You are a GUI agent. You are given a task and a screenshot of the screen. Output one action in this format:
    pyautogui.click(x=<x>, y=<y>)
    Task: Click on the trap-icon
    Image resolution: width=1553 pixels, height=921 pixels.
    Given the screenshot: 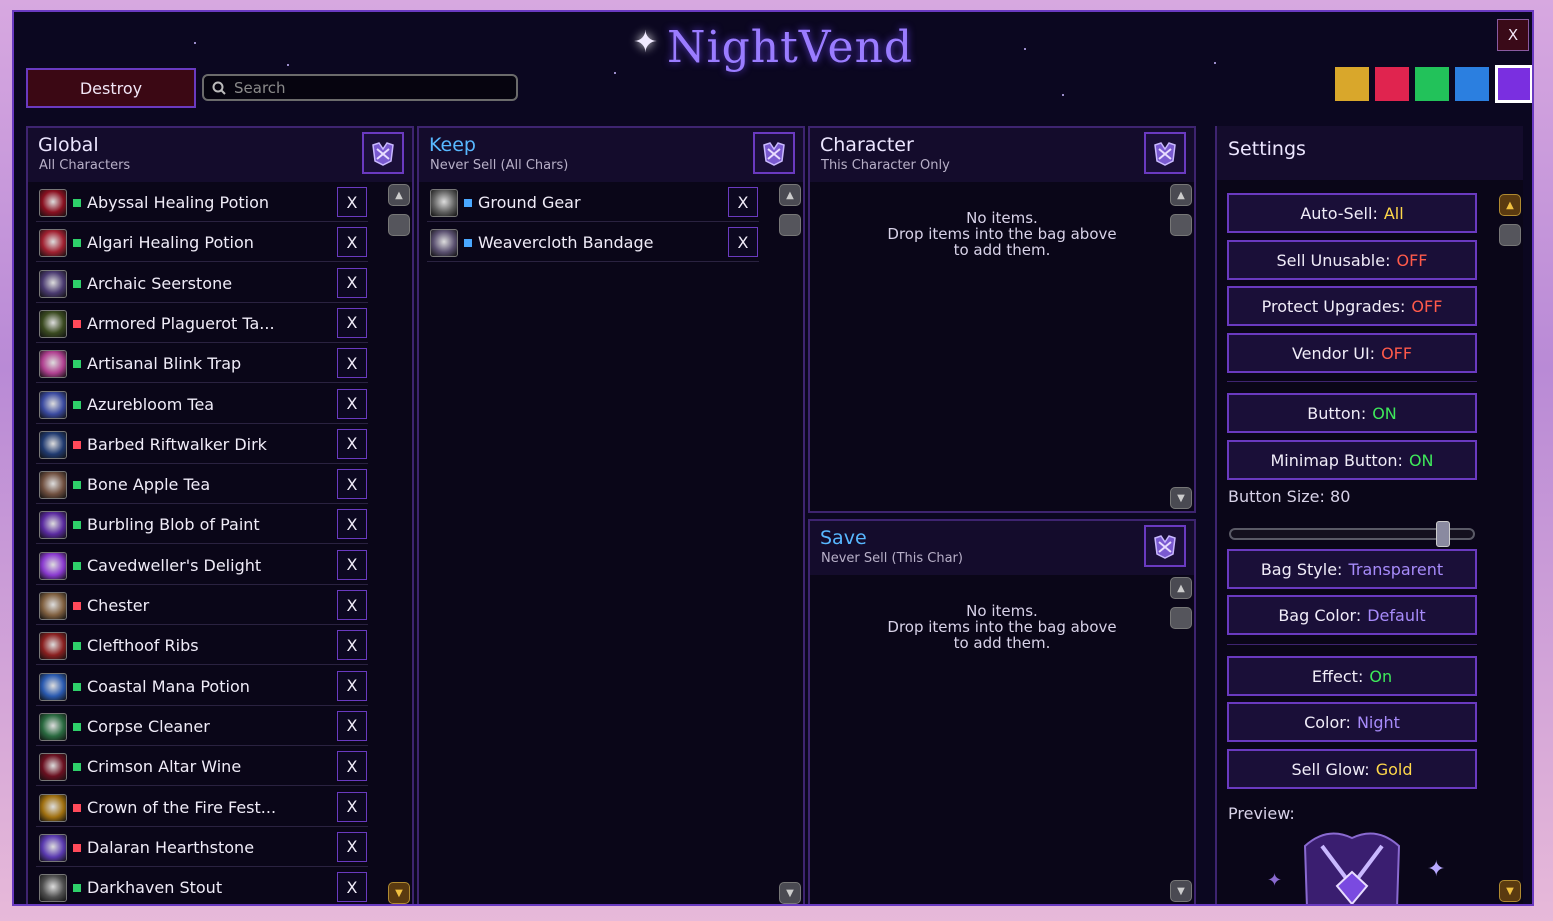 What is the action you would take?
    pyautogui.click(x=53, y=364)
    